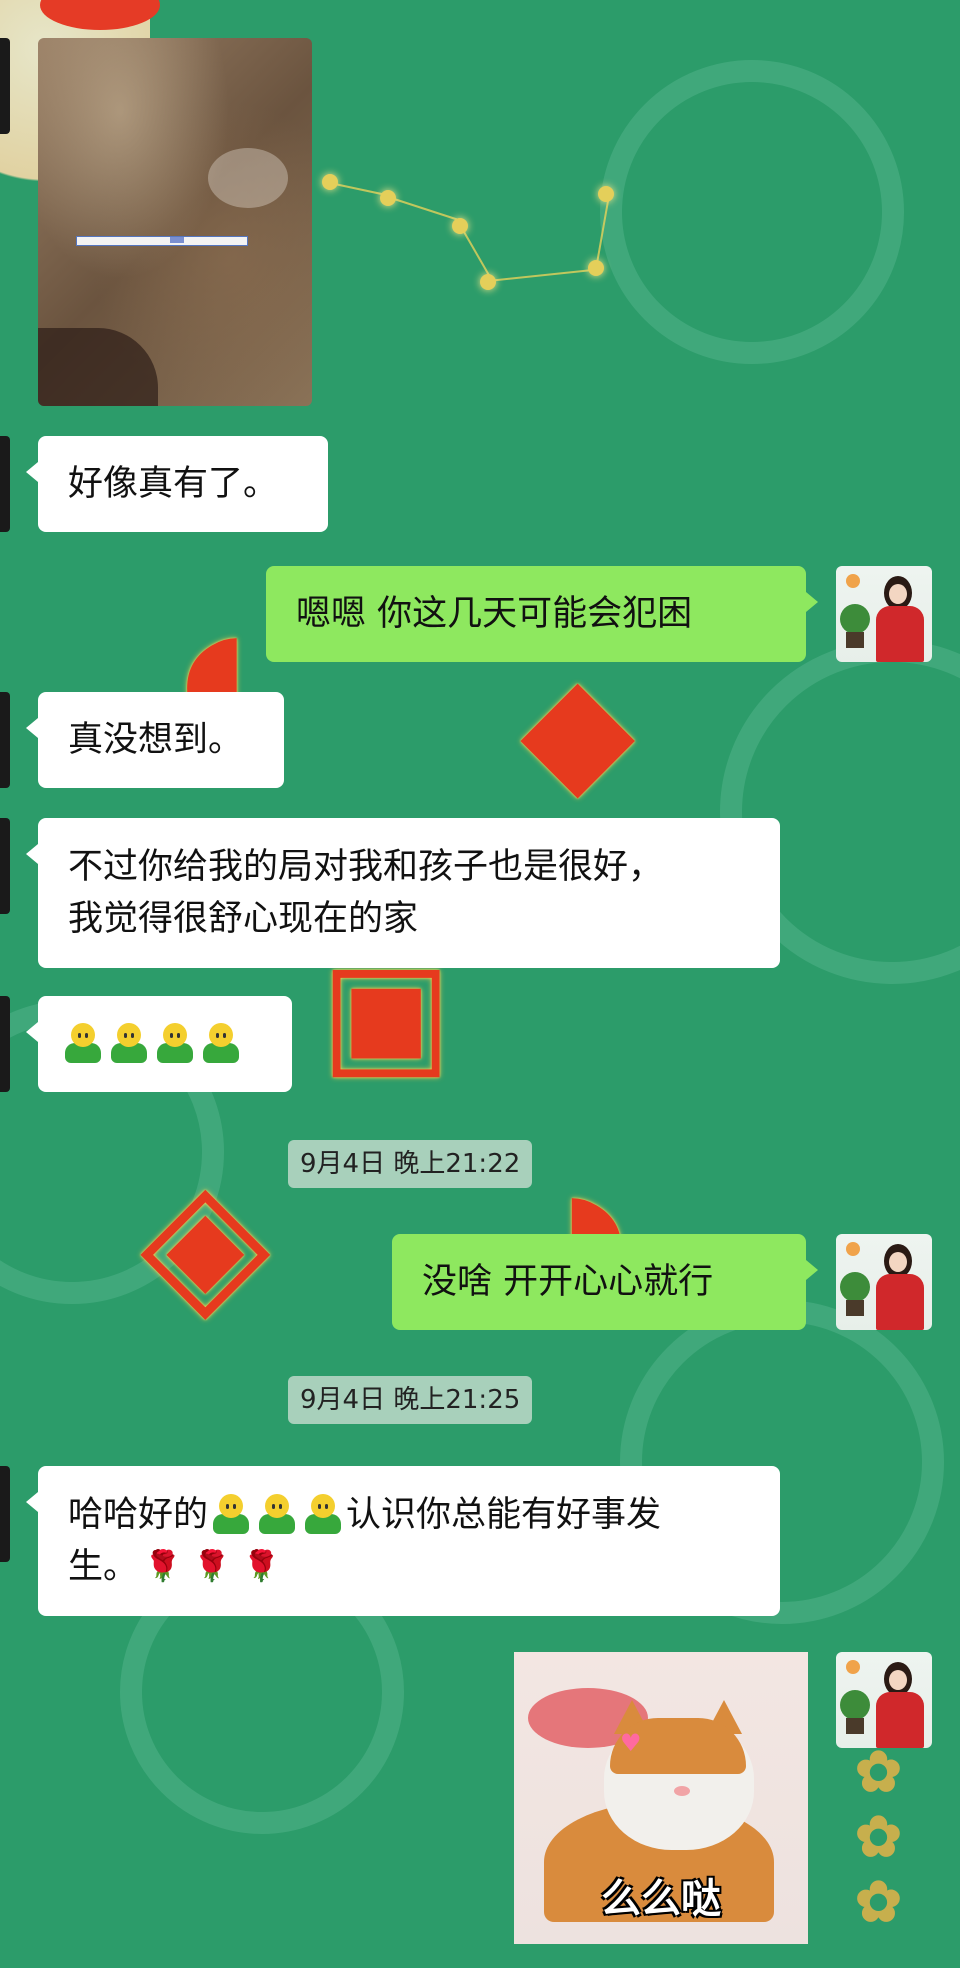 The width and height of the screenshot is (960, 1968). I want to click on wallpaper-red-ornament: ◆, so click(578, 728).